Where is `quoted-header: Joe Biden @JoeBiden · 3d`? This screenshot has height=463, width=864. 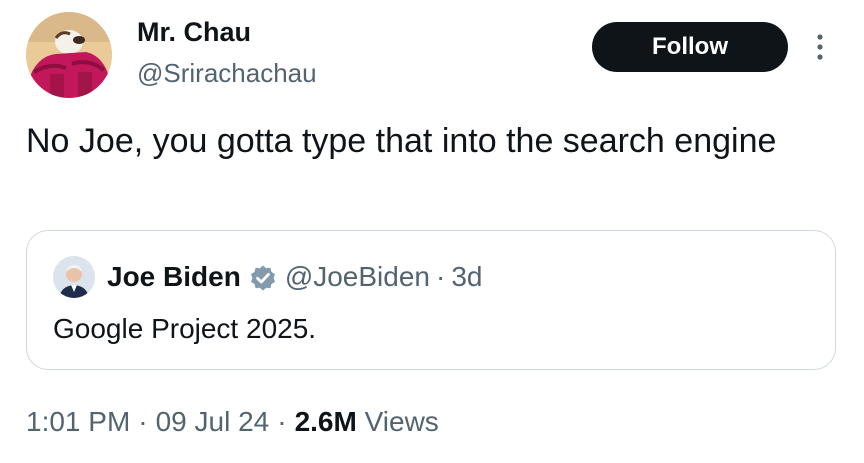 quoted-header: Joe Biden @JoeBiden · 3d is located at coordinates (294, 277).